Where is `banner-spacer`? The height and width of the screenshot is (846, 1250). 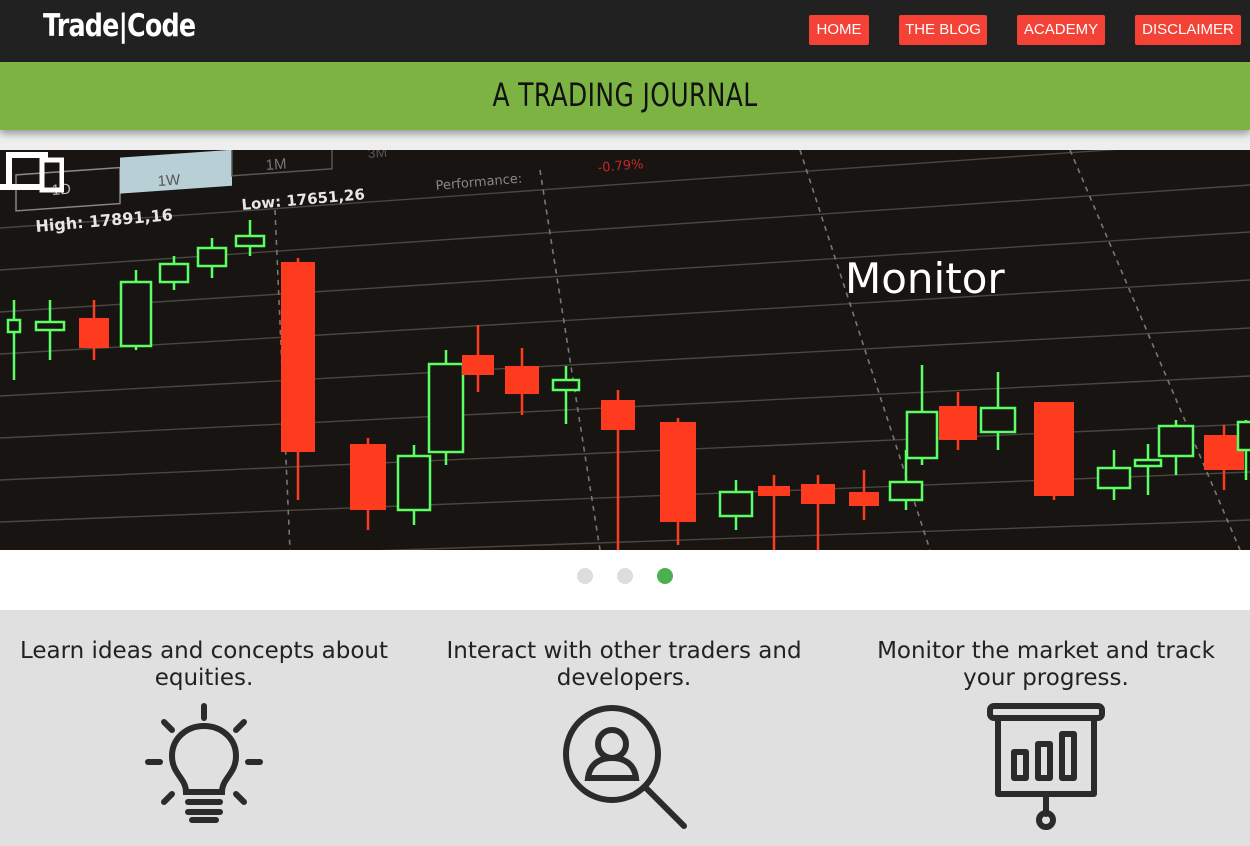
banner-spacer is located at coordinates (625, 140).